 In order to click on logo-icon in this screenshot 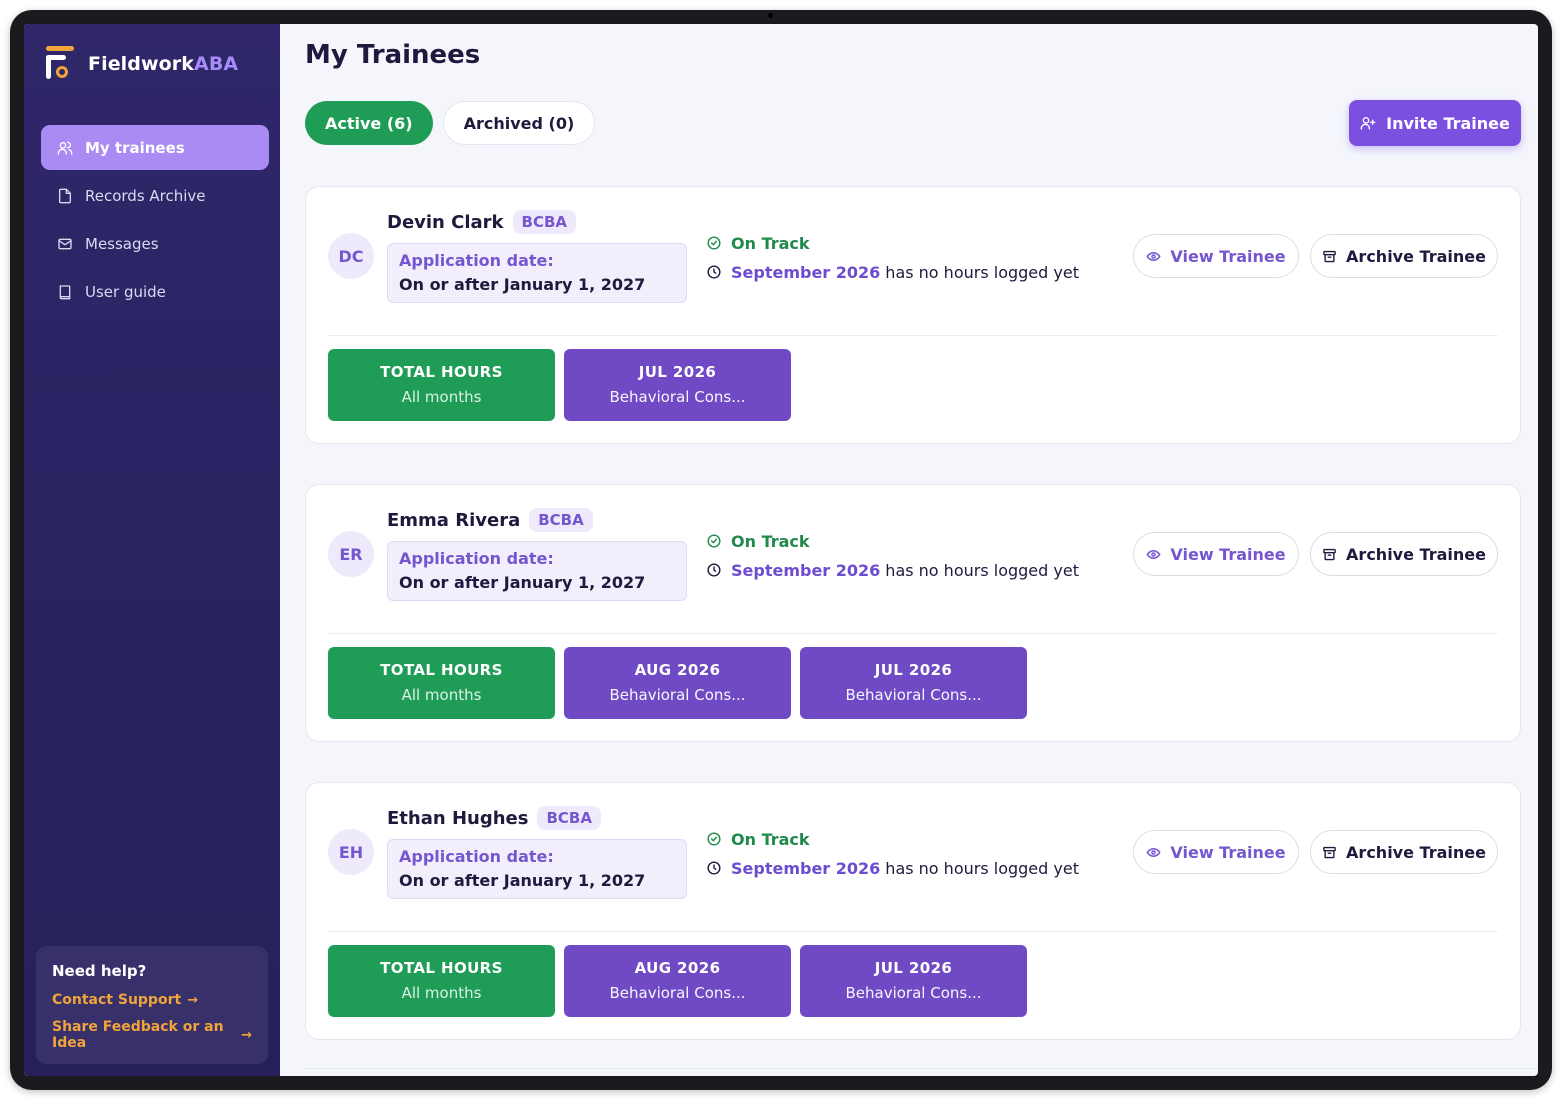, I will do `click(59, 64)`.